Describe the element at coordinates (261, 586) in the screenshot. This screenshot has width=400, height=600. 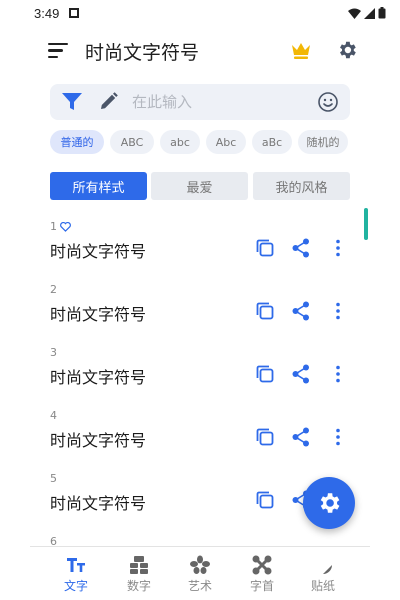
I see `nav-label: 字首` at that location.